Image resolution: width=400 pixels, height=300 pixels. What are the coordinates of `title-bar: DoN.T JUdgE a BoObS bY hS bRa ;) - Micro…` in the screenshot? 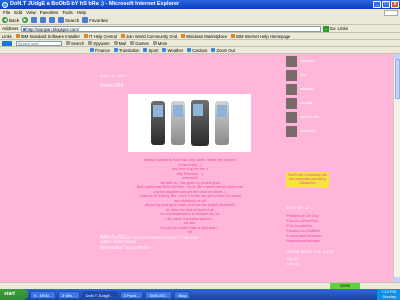 It's located at (200, 4).